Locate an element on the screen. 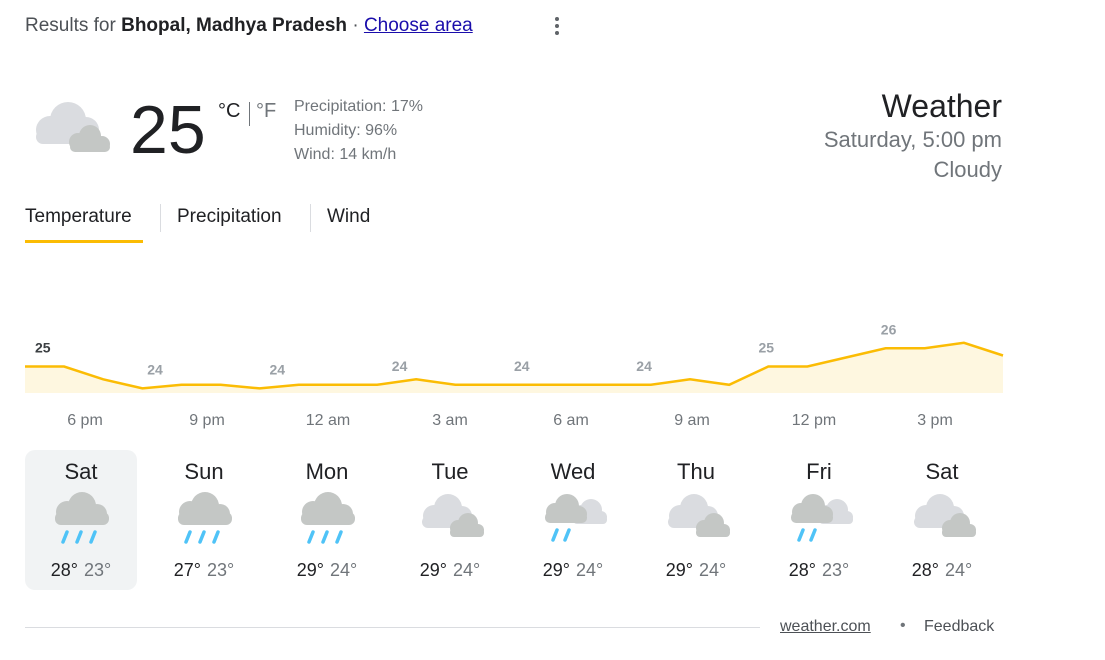 Image resolution: width=1105 pixels, height=660 pixels. day-name: Sun is located at coordinates (204, 471).